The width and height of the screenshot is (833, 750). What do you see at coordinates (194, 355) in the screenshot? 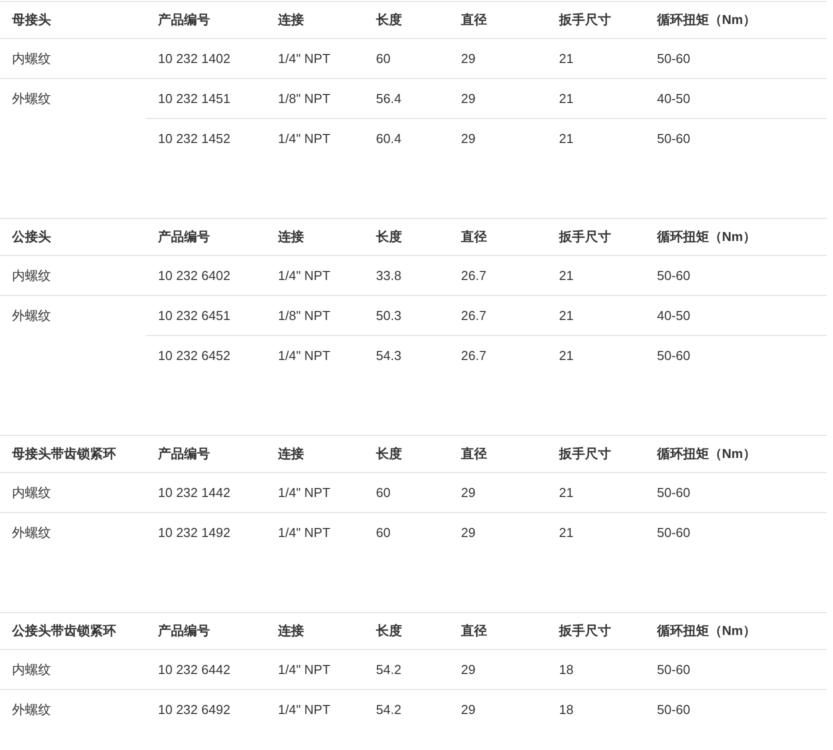
I see `table-cell: 10 232 6452` at bounding box center [194, 355].